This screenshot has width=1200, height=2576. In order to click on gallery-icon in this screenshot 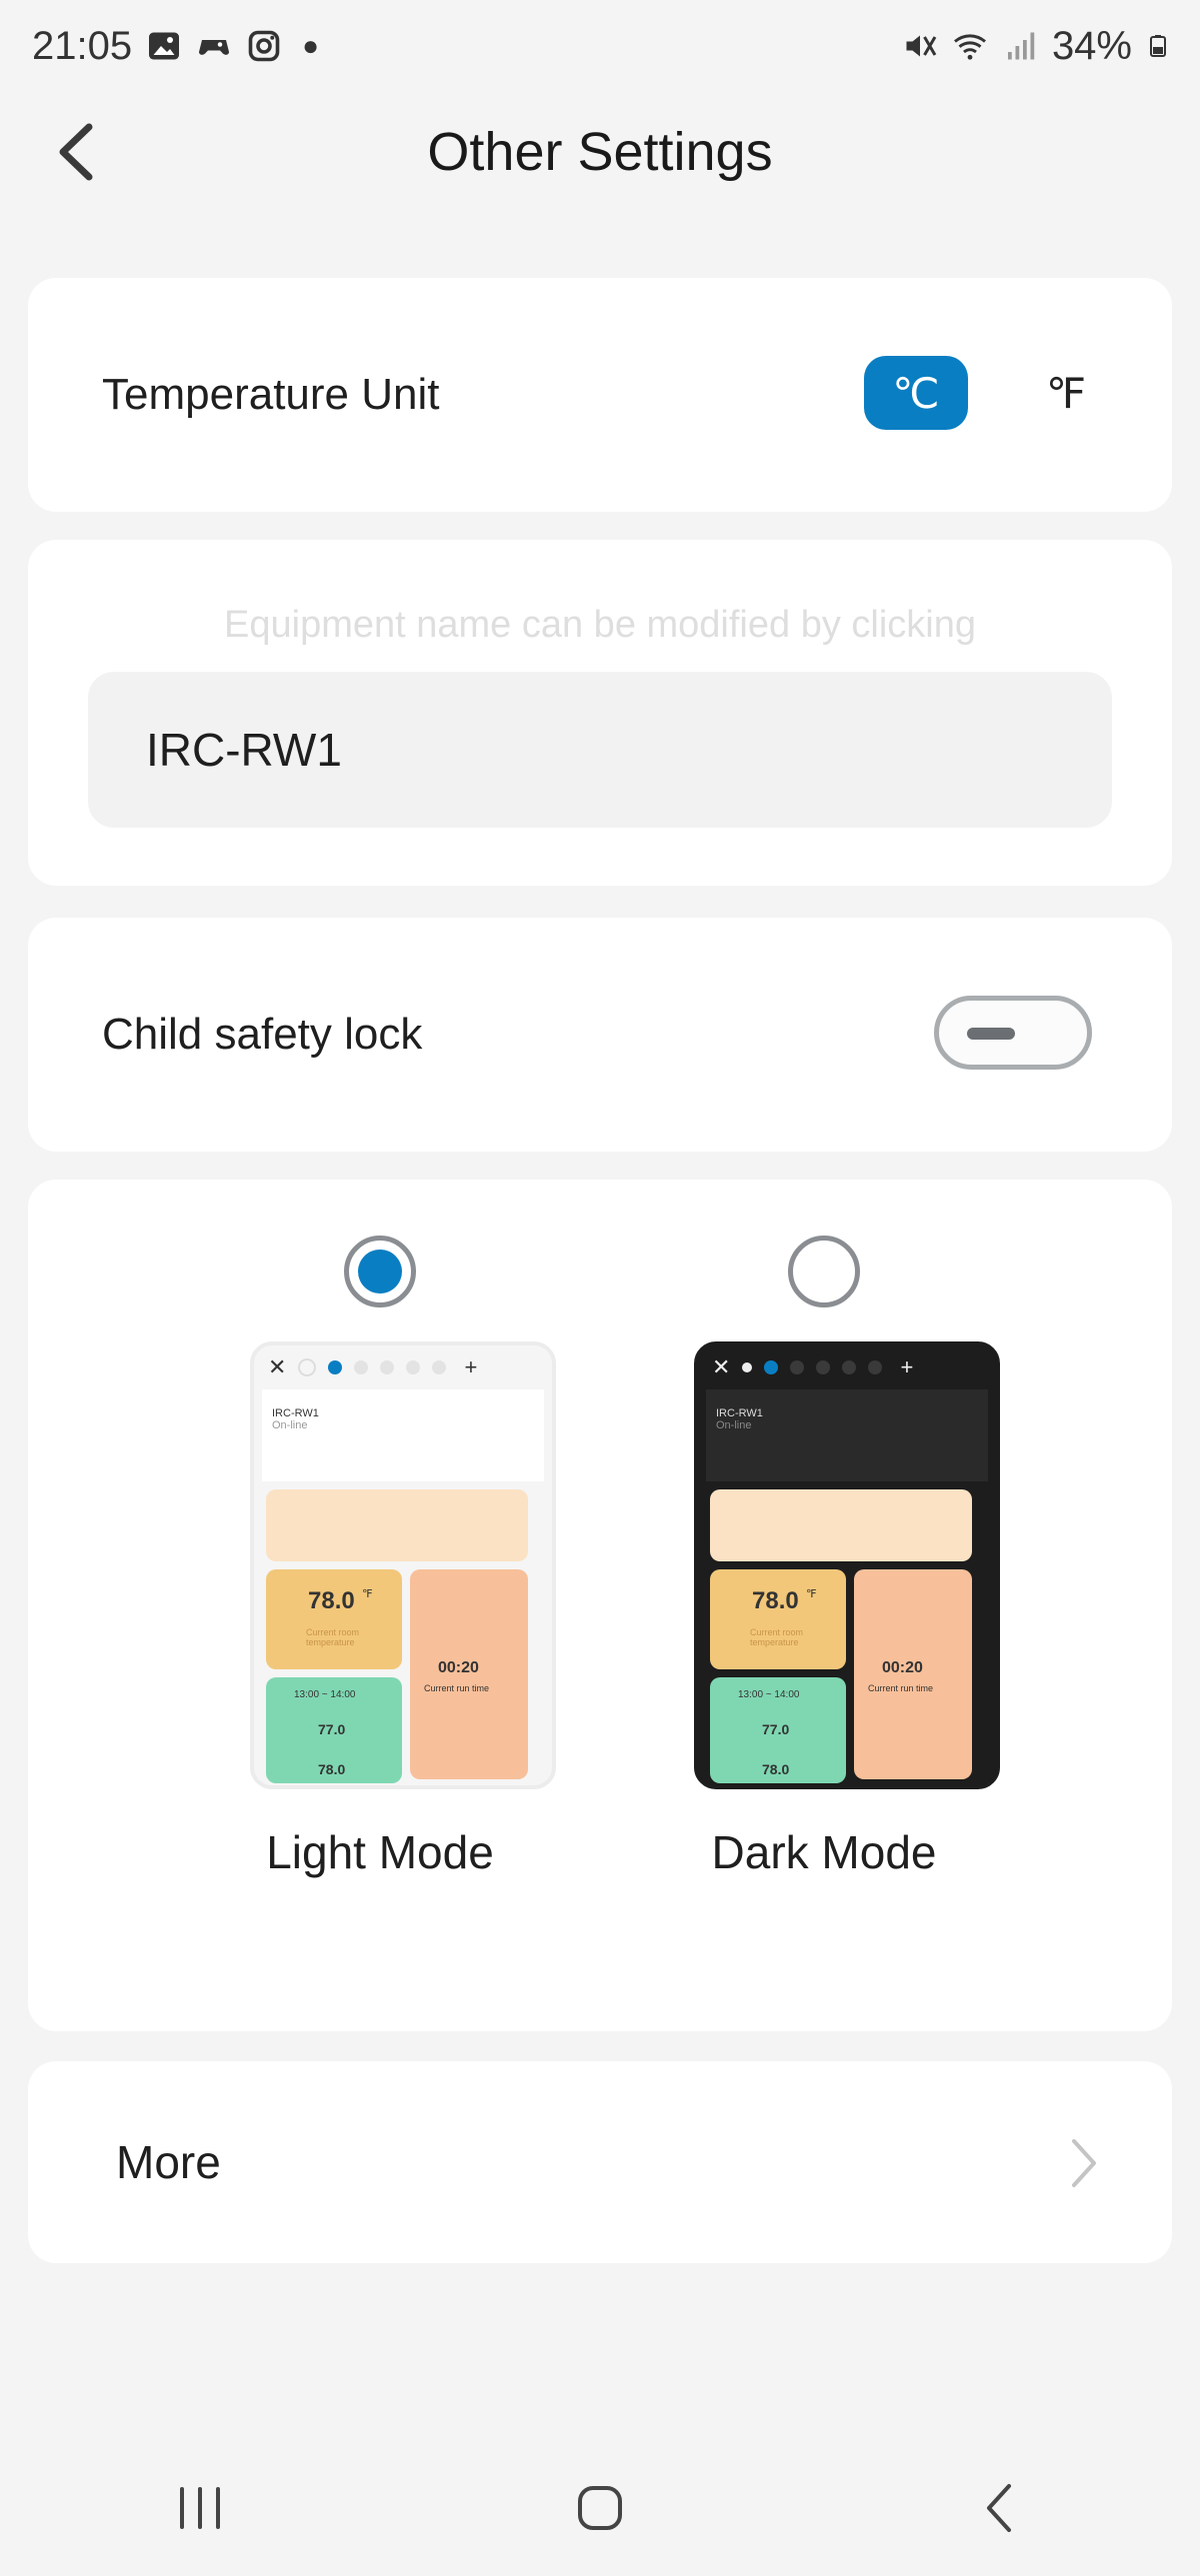, I will do `click(164, 46)`.